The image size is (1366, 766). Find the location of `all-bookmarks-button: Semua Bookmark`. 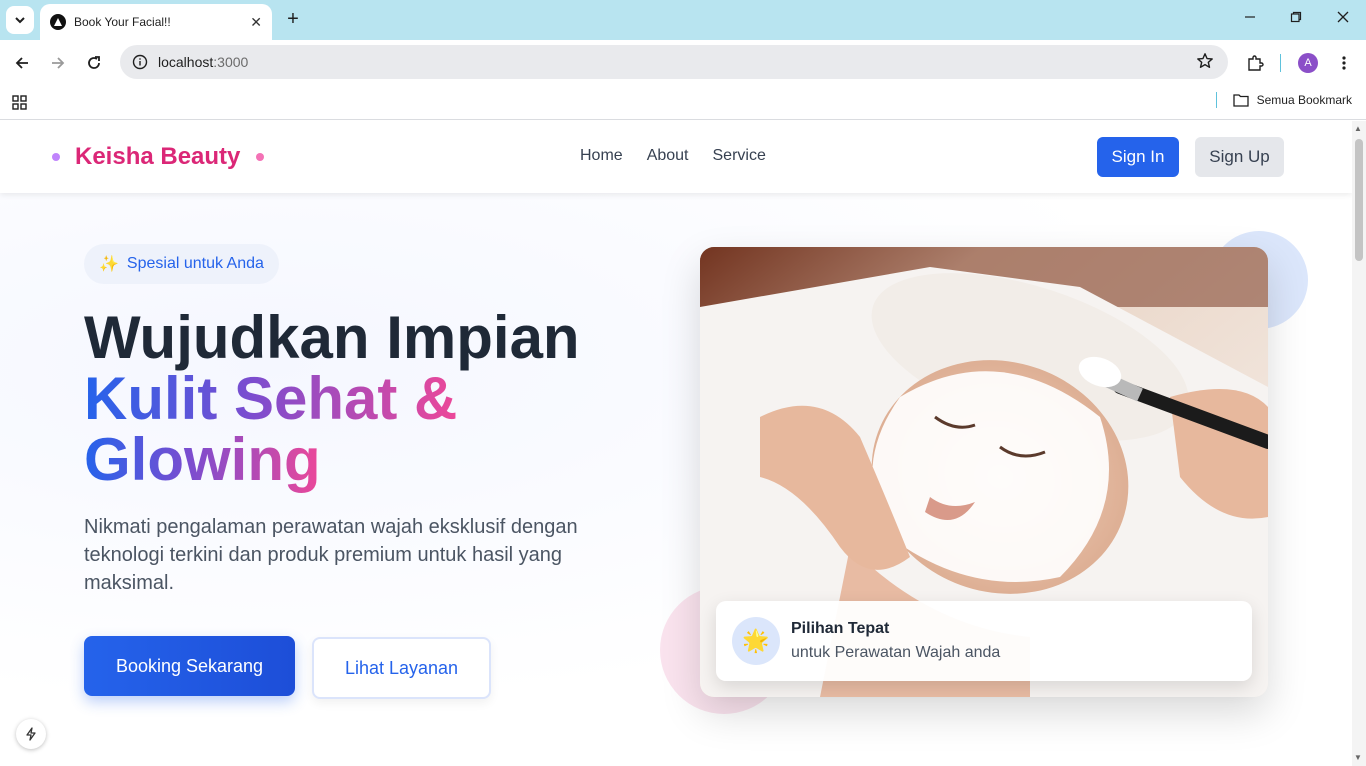

all-bookmarks-button: Semua Bookmark is located at coordinates (1283, 100).